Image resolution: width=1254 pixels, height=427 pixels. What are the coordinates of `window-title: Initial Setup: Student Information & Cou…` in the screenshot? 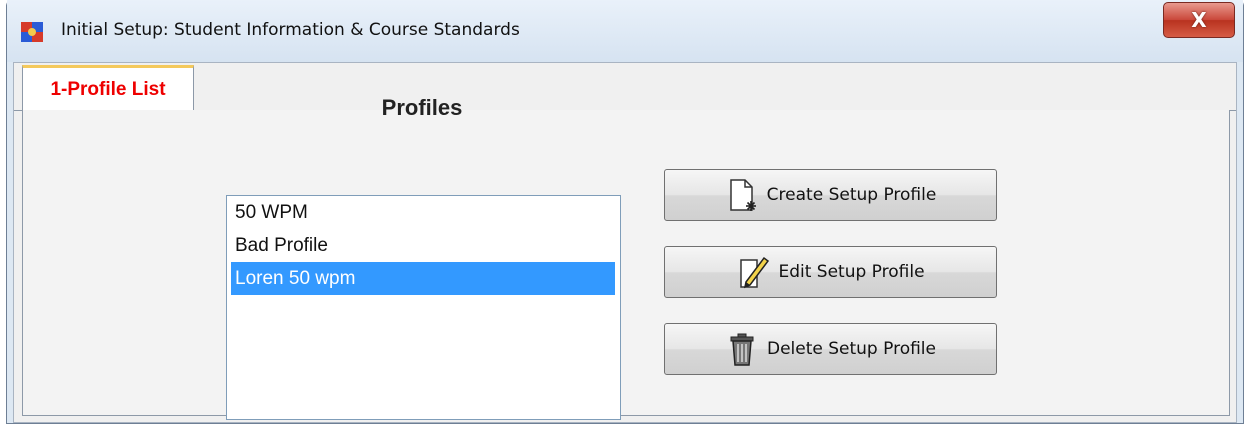 It's located at (290, 30).